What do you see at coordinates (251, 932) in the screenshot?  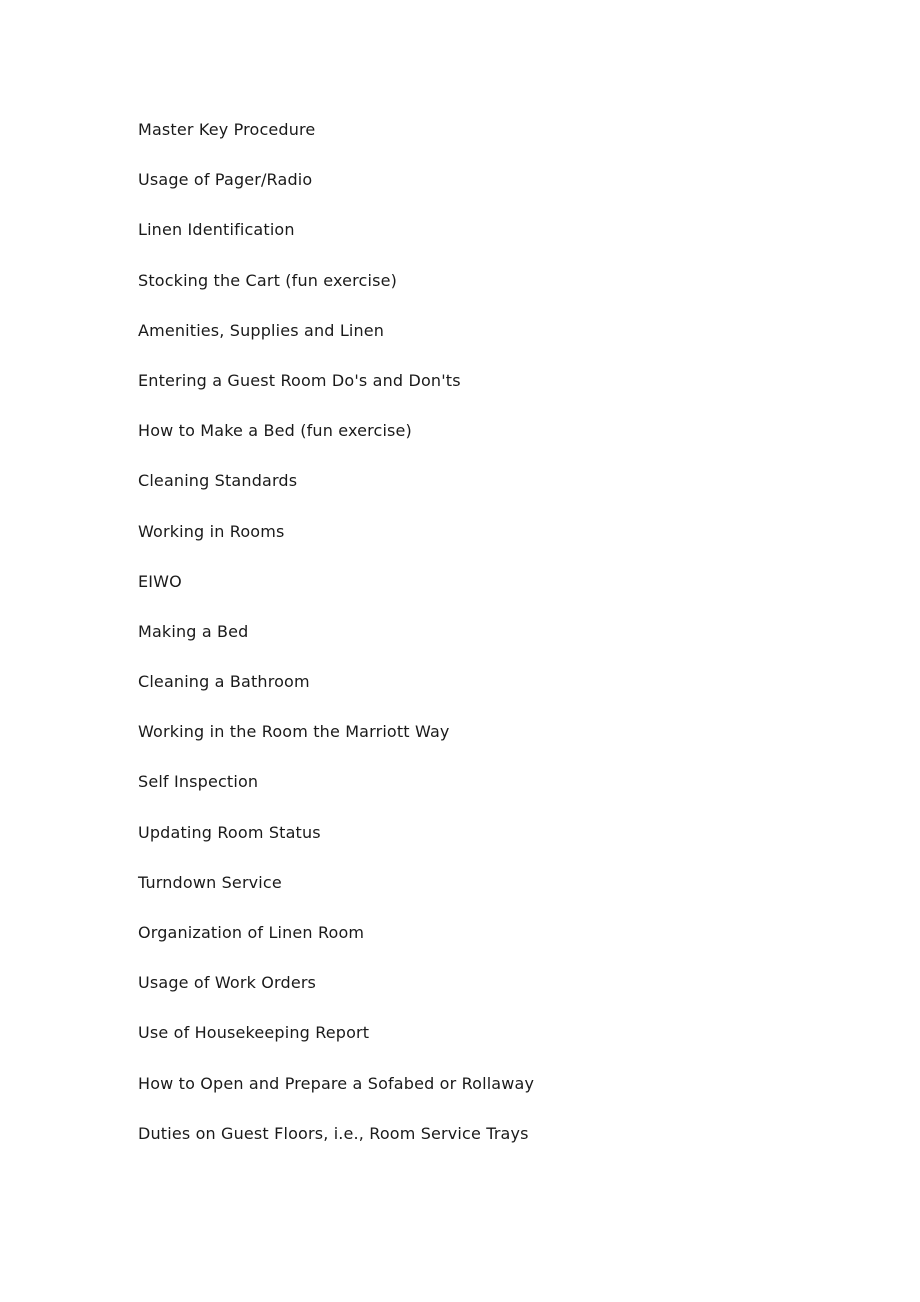 I see `document-line: Organization of Linen Room` at bounding box center [251, 932].